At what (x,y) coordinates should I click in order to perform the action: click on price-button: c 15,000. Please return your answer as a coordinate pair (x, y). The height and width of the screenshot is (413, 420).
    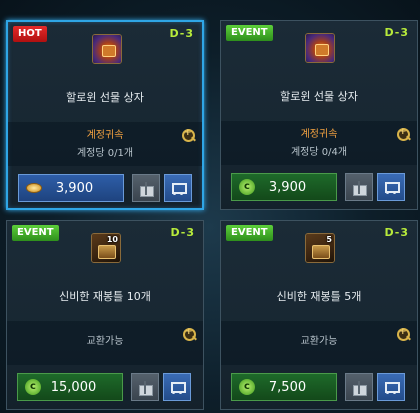
    Looking at the image, I should click on (70, 387).